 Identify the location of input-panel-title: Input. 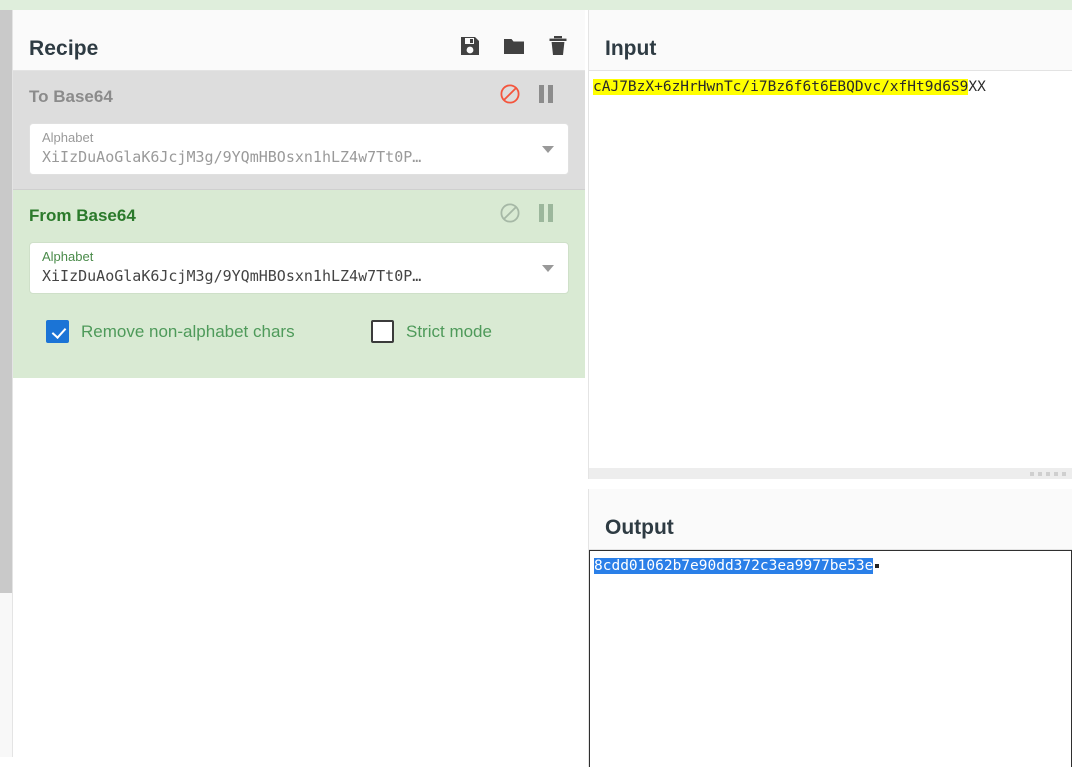
(631, 48).